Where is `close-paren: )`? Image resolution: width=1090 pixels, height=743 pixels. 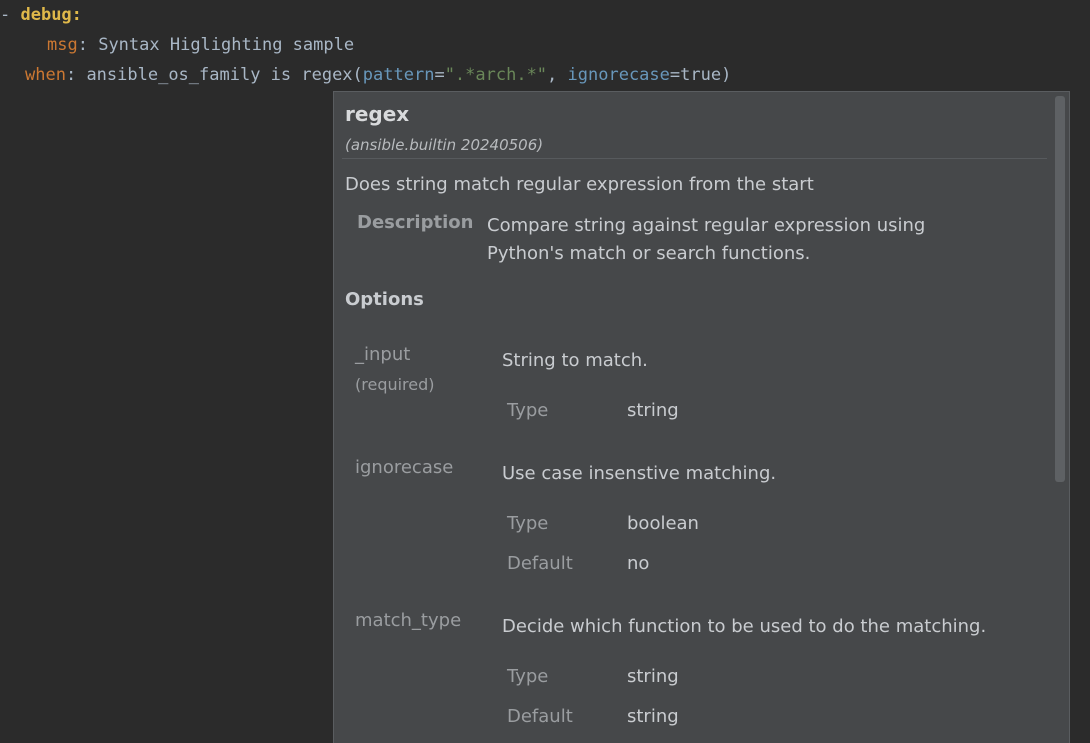
close-paren: ) is located at coordinates (726, 75).